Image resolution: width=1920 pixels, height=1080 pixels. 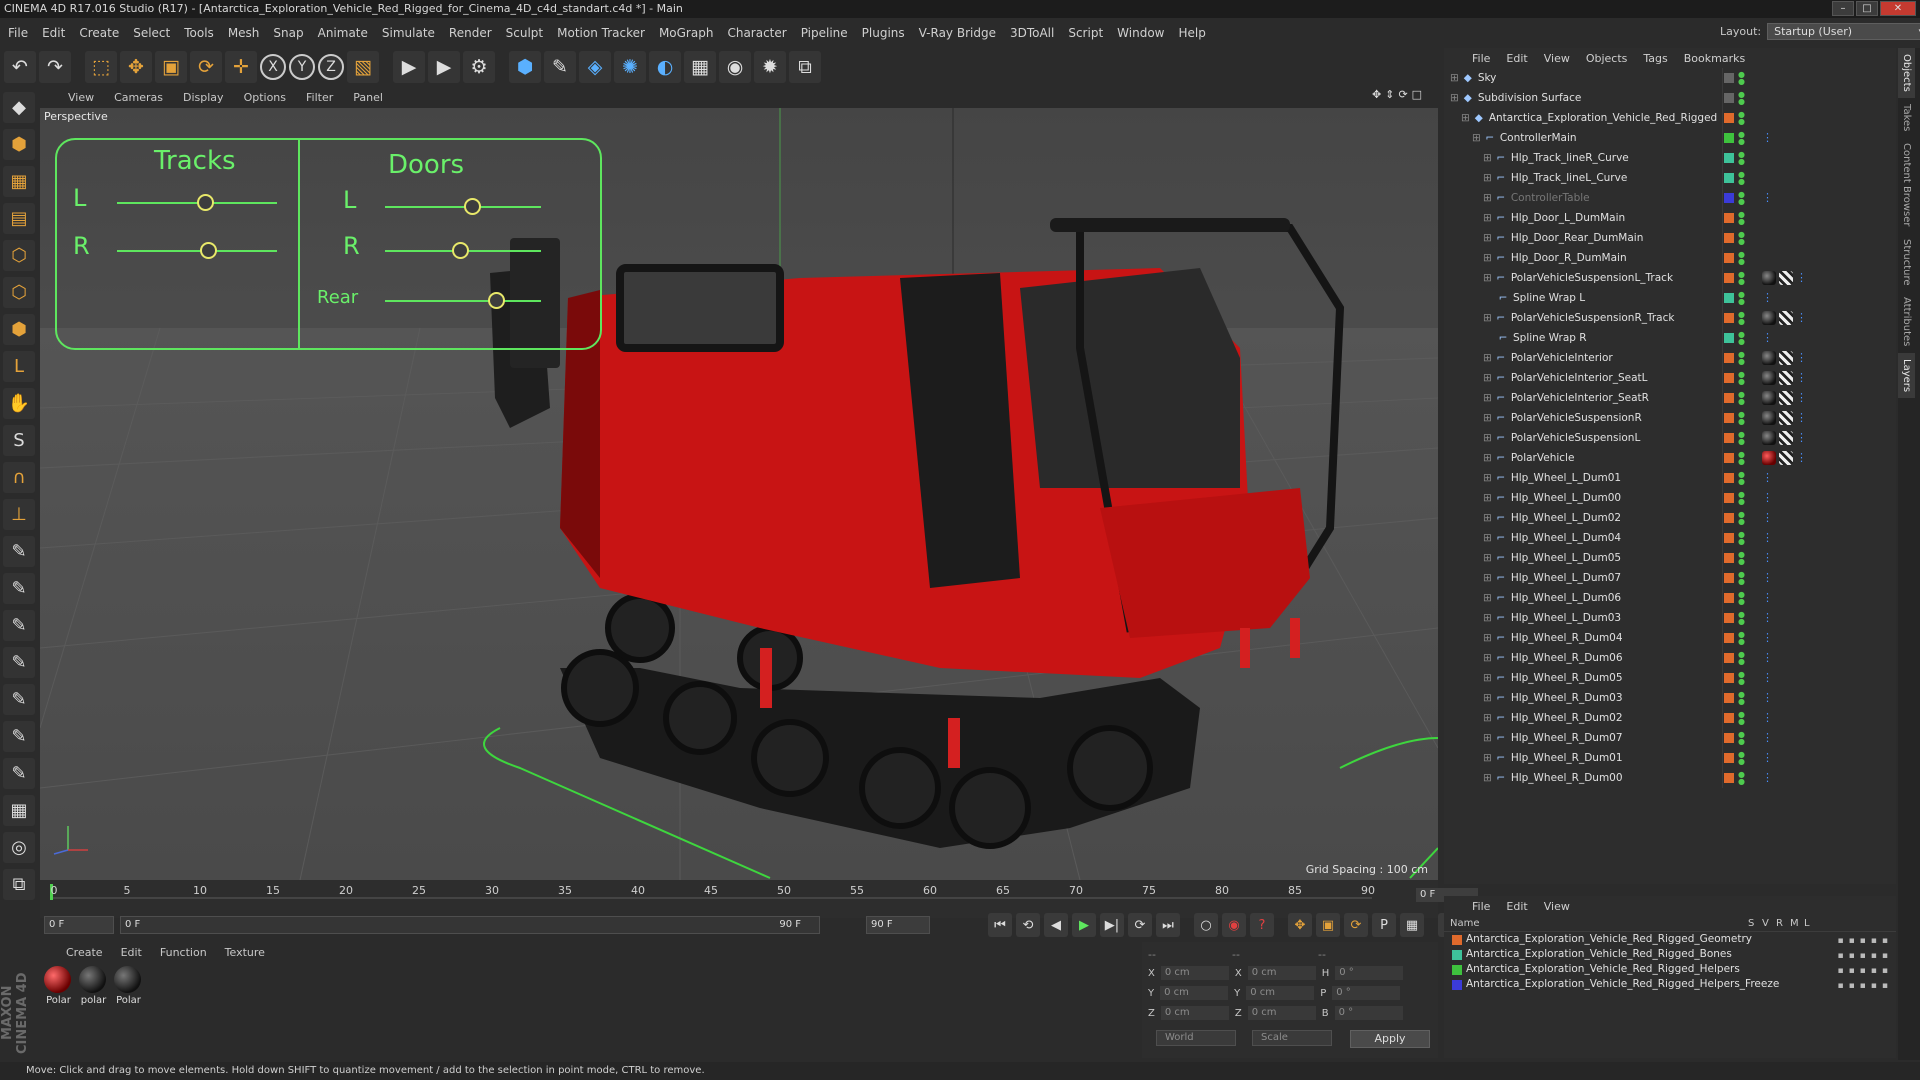 What do you see at coordinates (1670, 718) in the screenshot?
I see `object-row: ⊞ ⌐ Hlp_Wheel_R_Dum02 ● ● ⋮` at bounding box center [1670, 718].